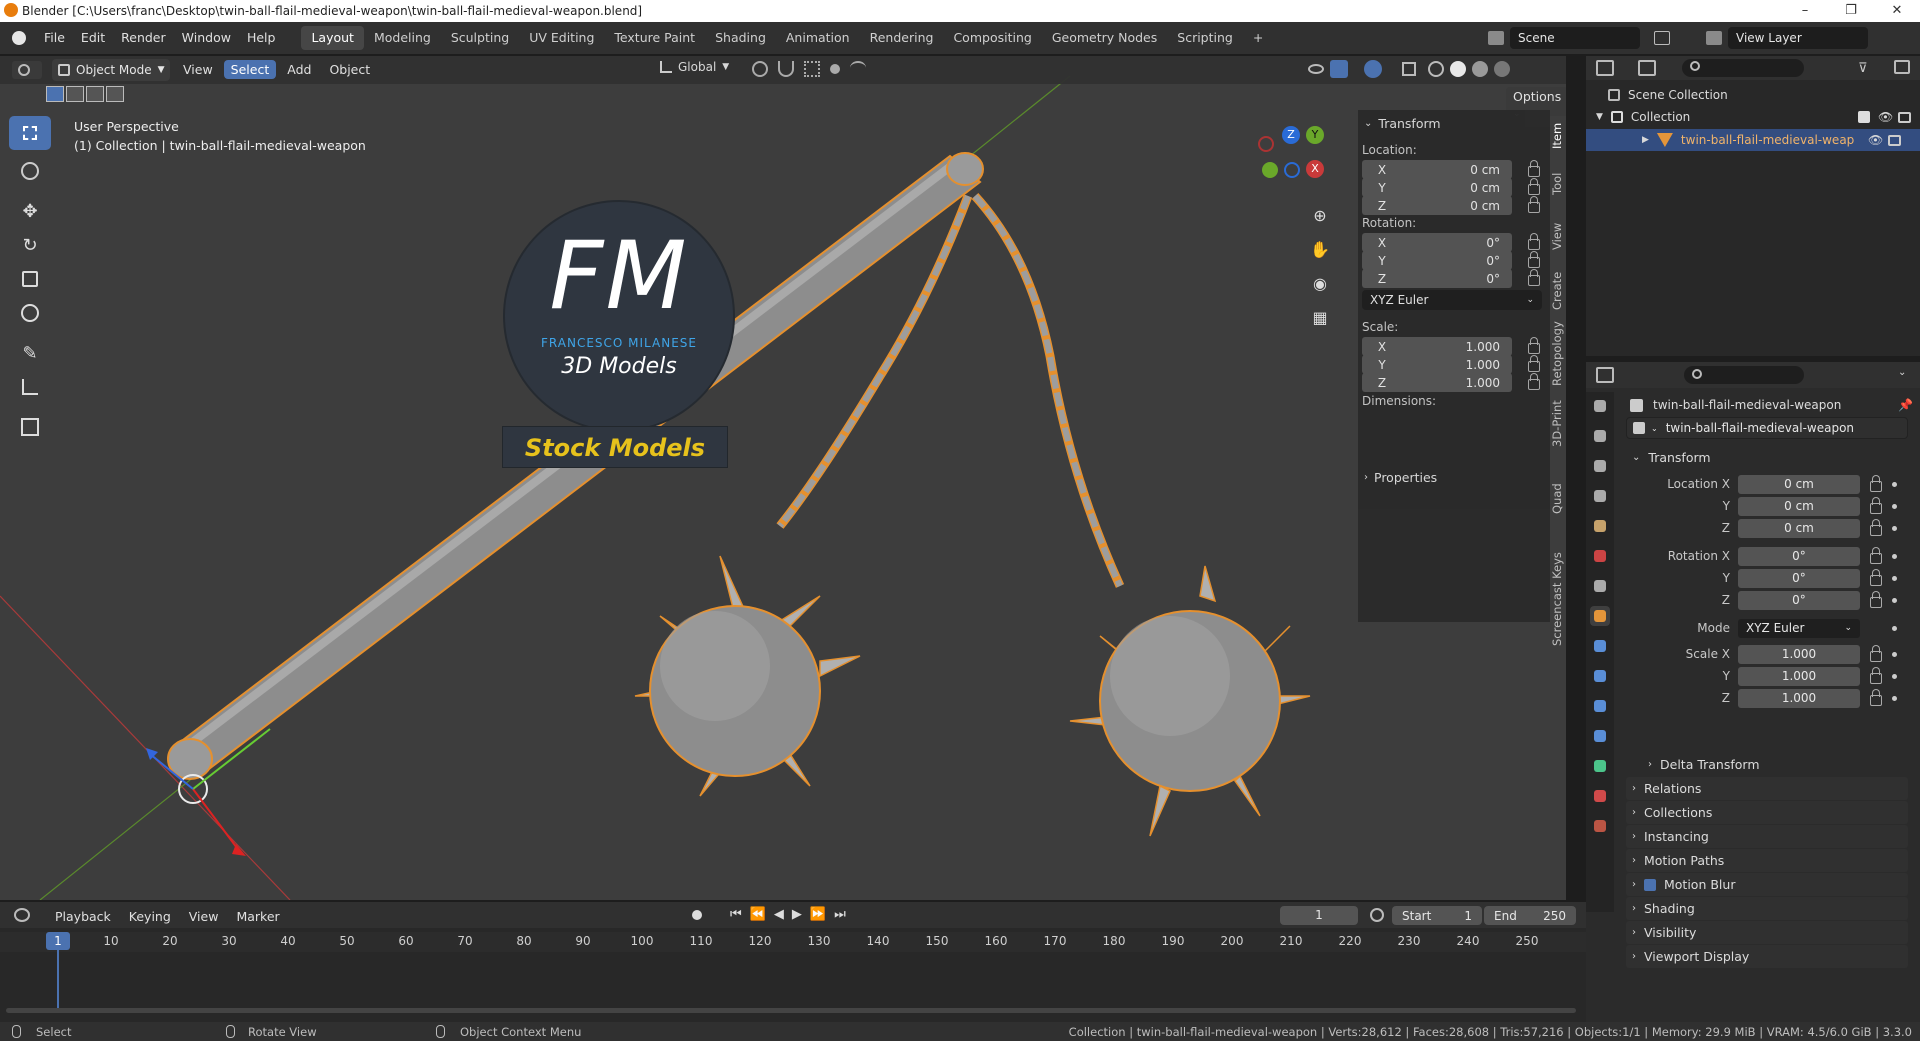  What do you see at coordinates (1437, 346) in the screenshot?
I see `scale-x-field: X 1.000` at bounding box center [1437, 346].